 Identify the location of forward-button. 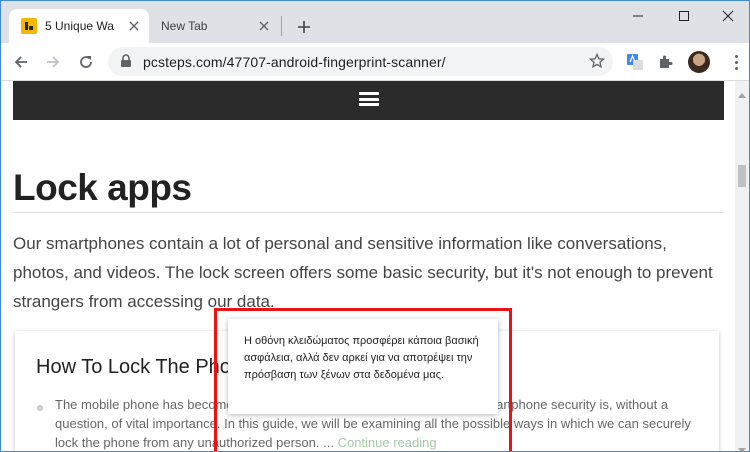
(53, 62).